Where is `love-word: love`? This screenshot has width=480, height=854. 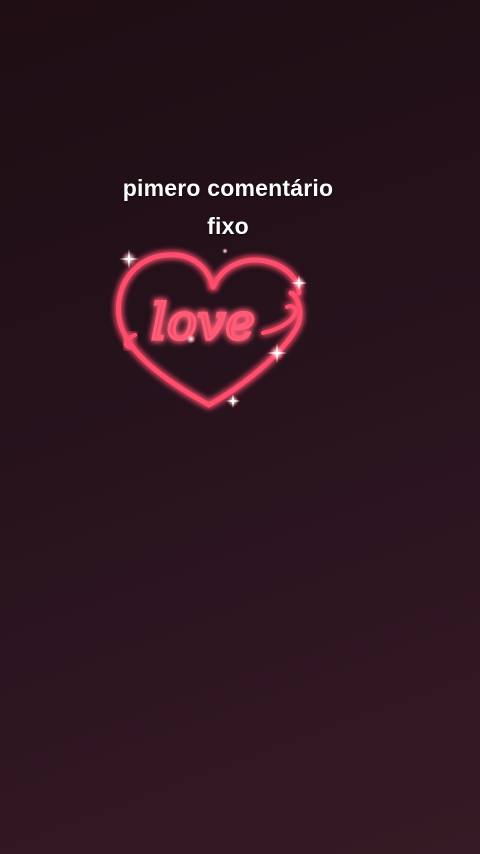
love-word: love is located at coordinates (203, 322).